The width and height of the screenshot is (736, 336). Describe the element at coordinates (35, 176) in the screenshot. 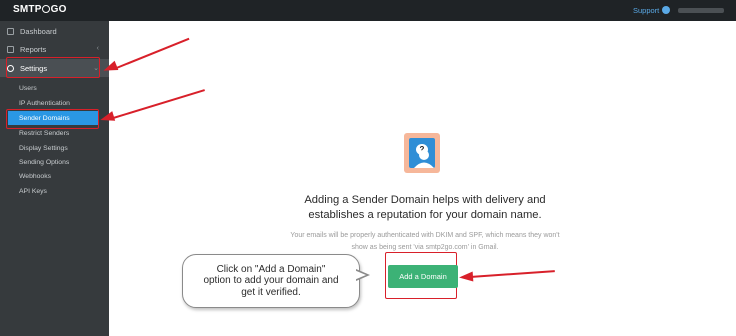

I see `sidebar-subitem-label: Webhooks` at that location.